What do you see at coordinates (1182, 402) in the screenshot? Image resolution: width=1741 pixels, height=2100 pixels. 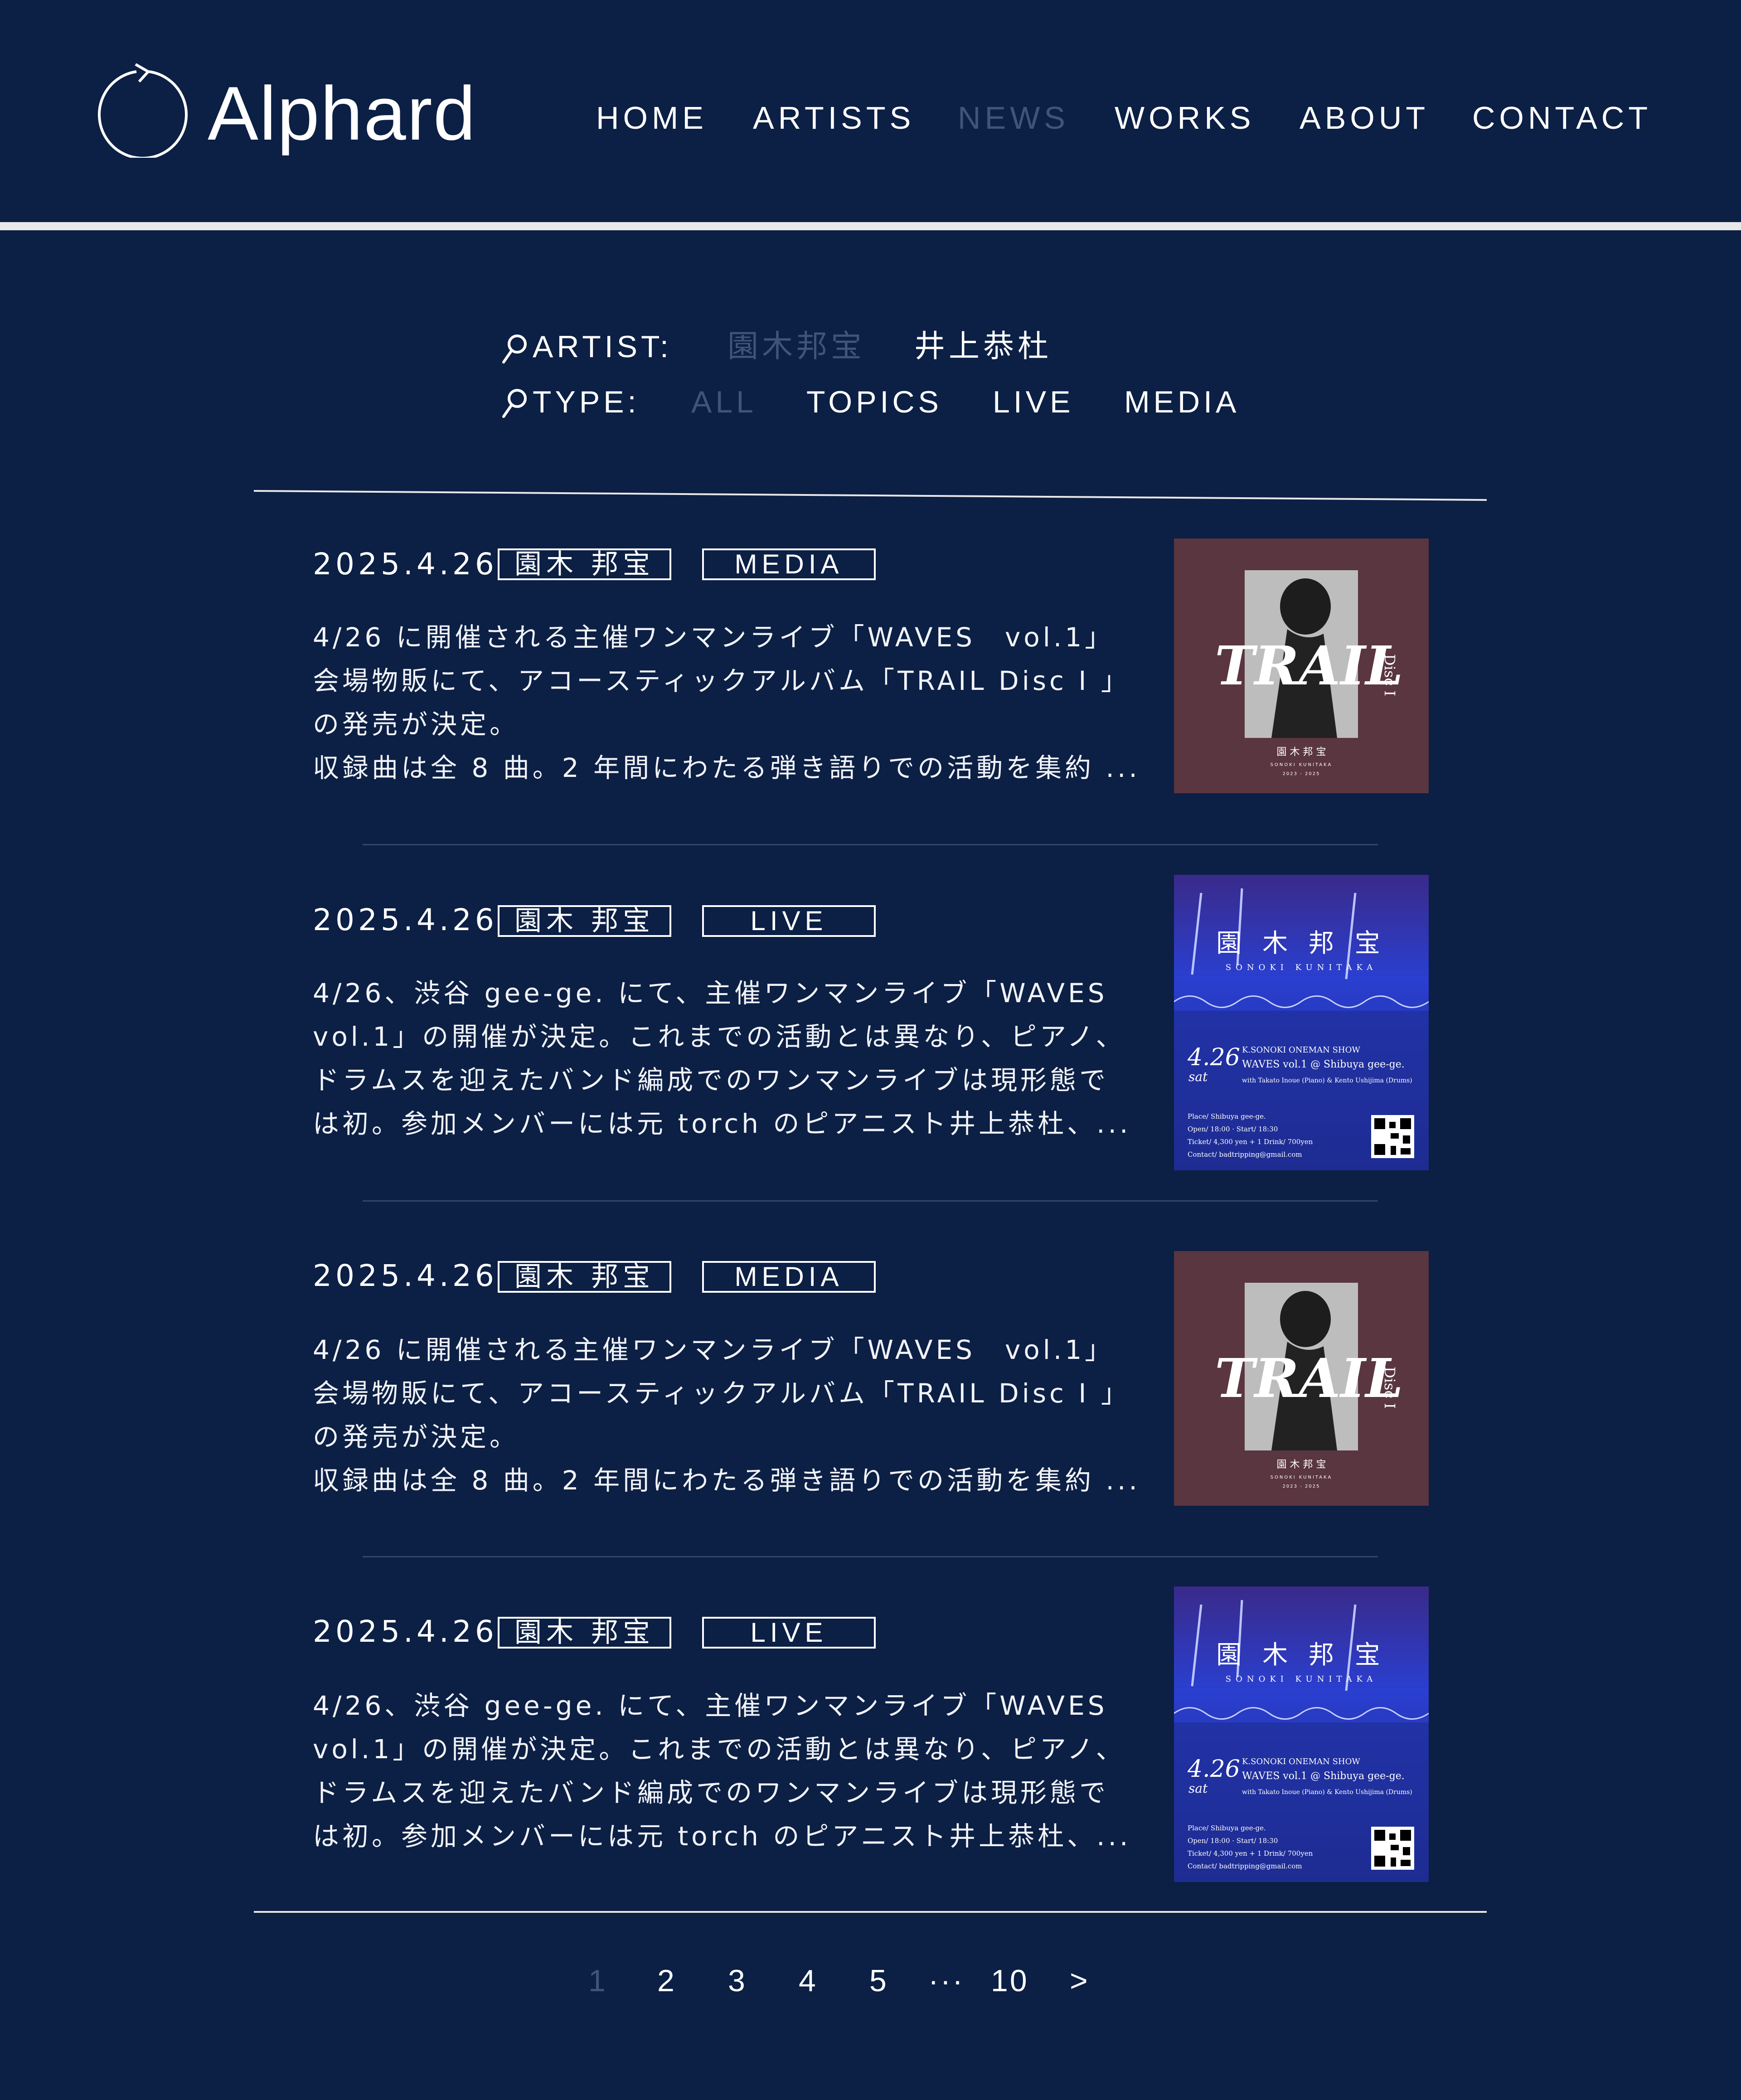 I see `type-filter-media: MEDIA` at bounding box center [1182, 402].